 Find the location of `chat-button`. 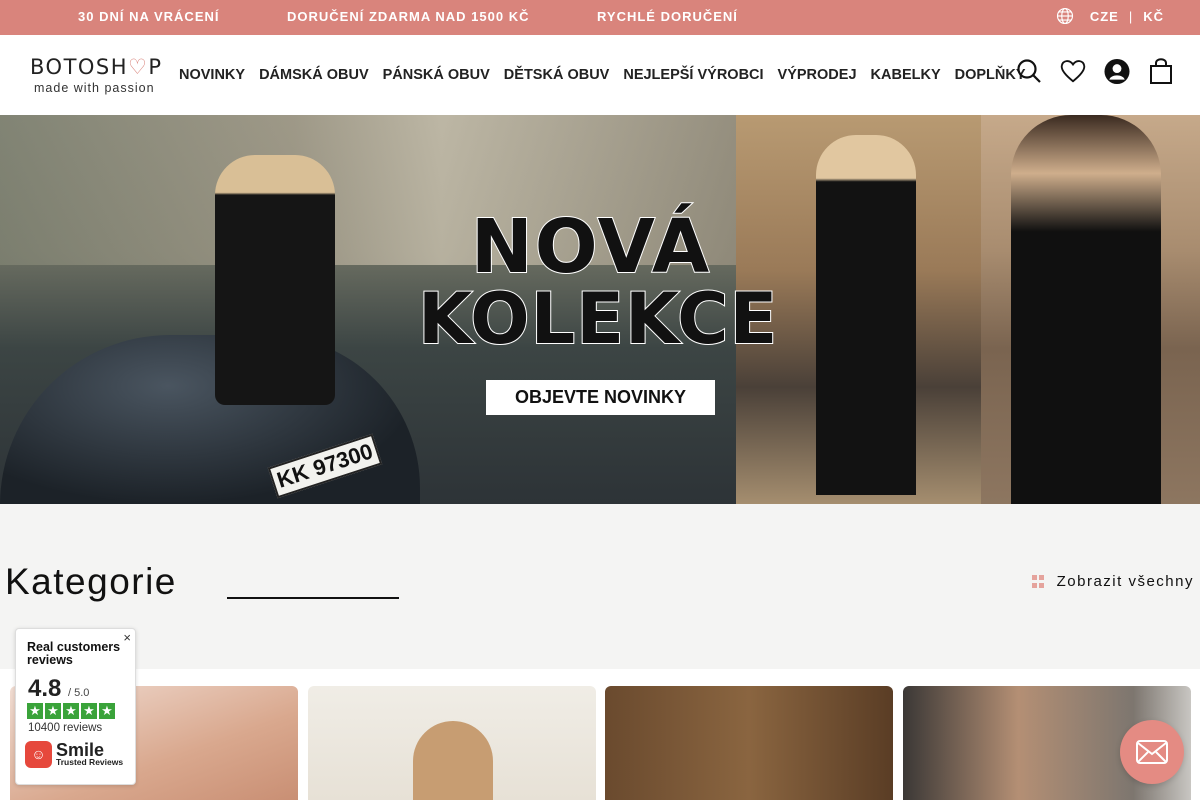

chat-button is located at coordinates (1152, 752).